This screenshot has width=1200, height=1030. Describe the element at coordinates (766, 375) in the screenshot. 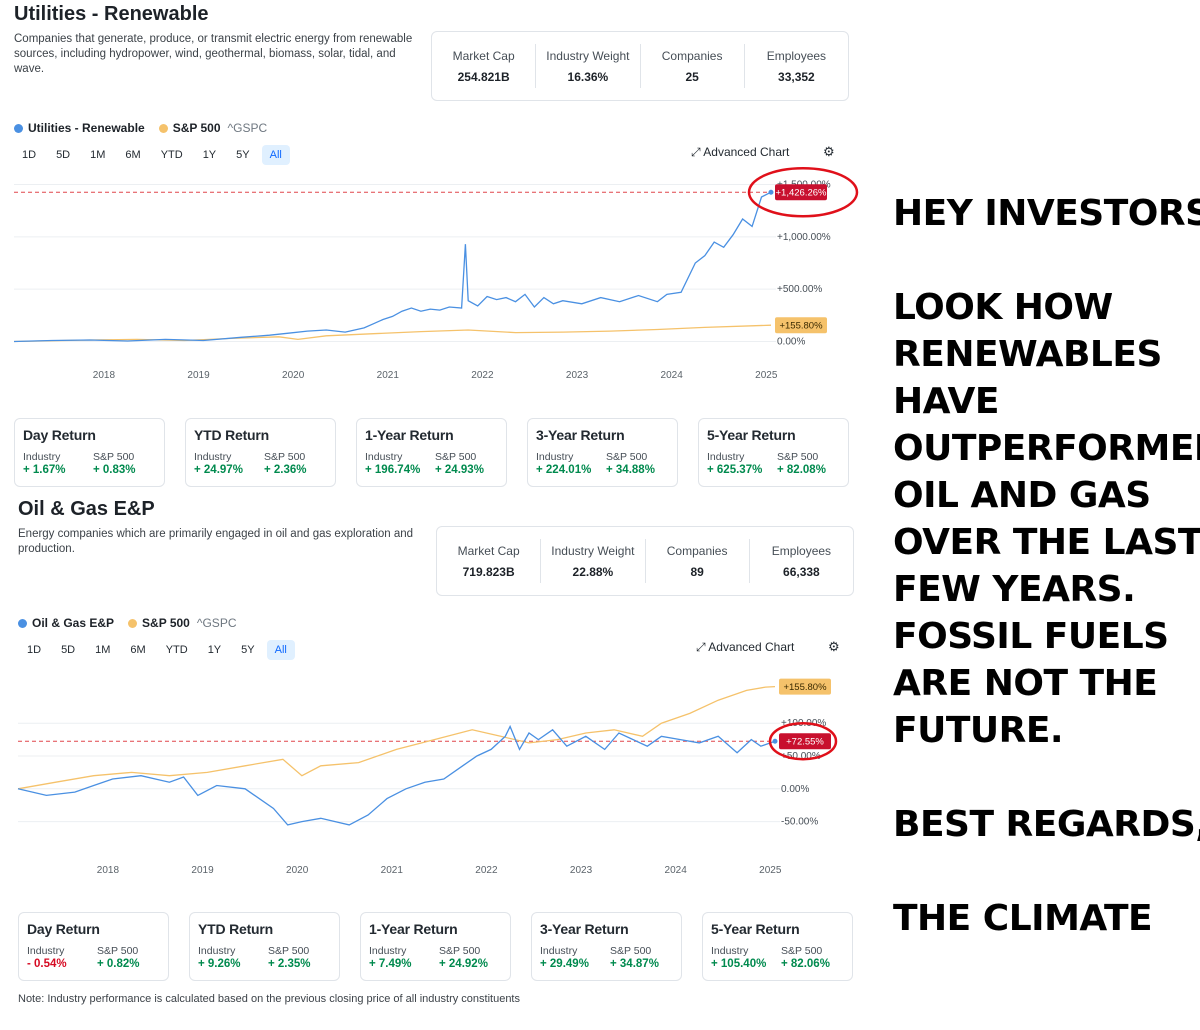

I see `x-tick-label: 2025` at that location.